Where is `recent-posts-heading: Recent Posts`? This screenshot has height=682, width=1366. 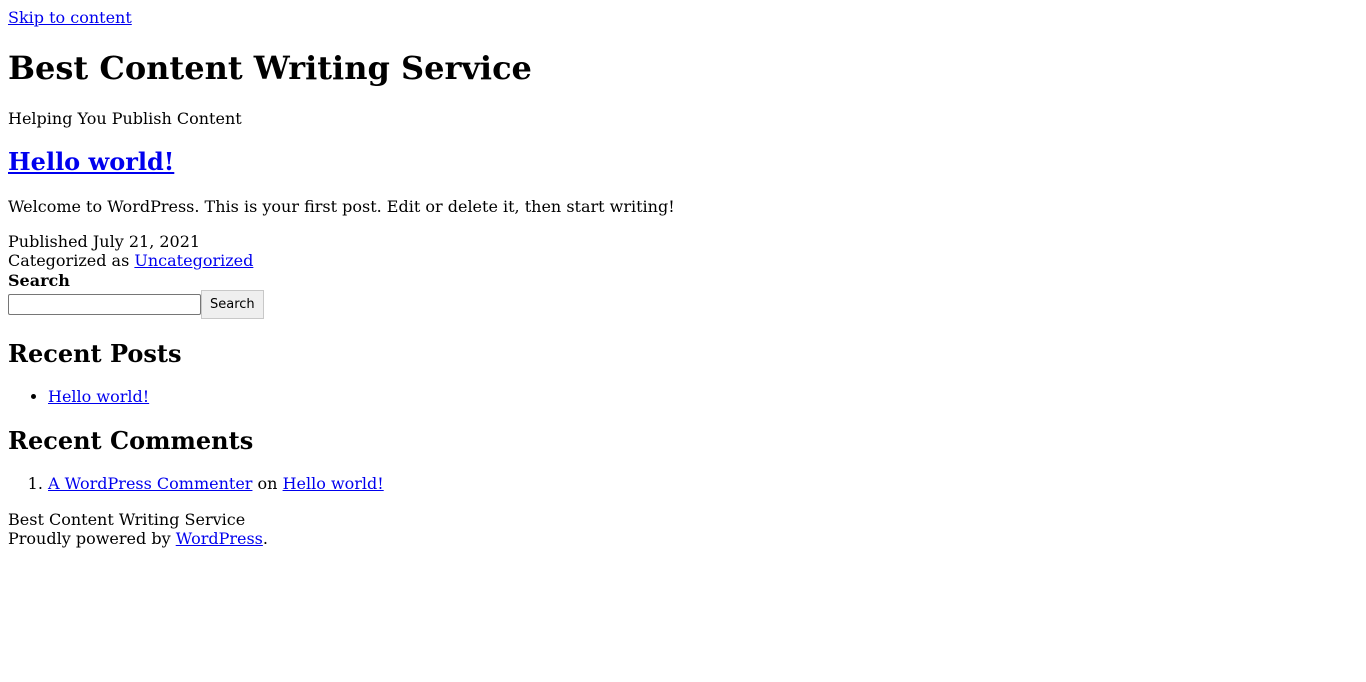 recent-posts-heading: Recent Posts is located at coordinates (95, 353).